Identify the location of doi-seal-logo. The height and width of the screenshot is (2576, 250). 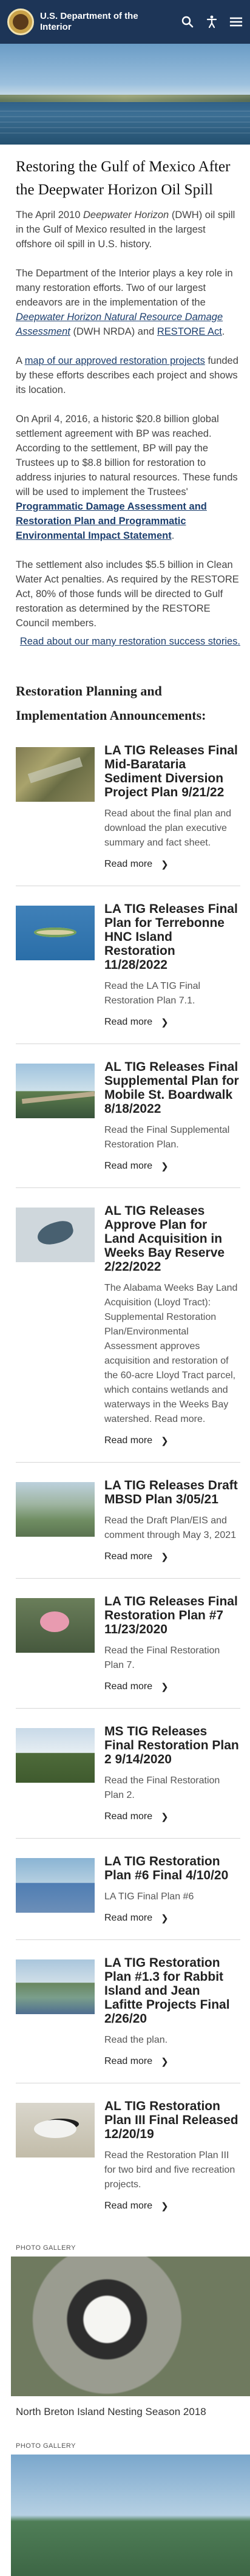
(20, 22).